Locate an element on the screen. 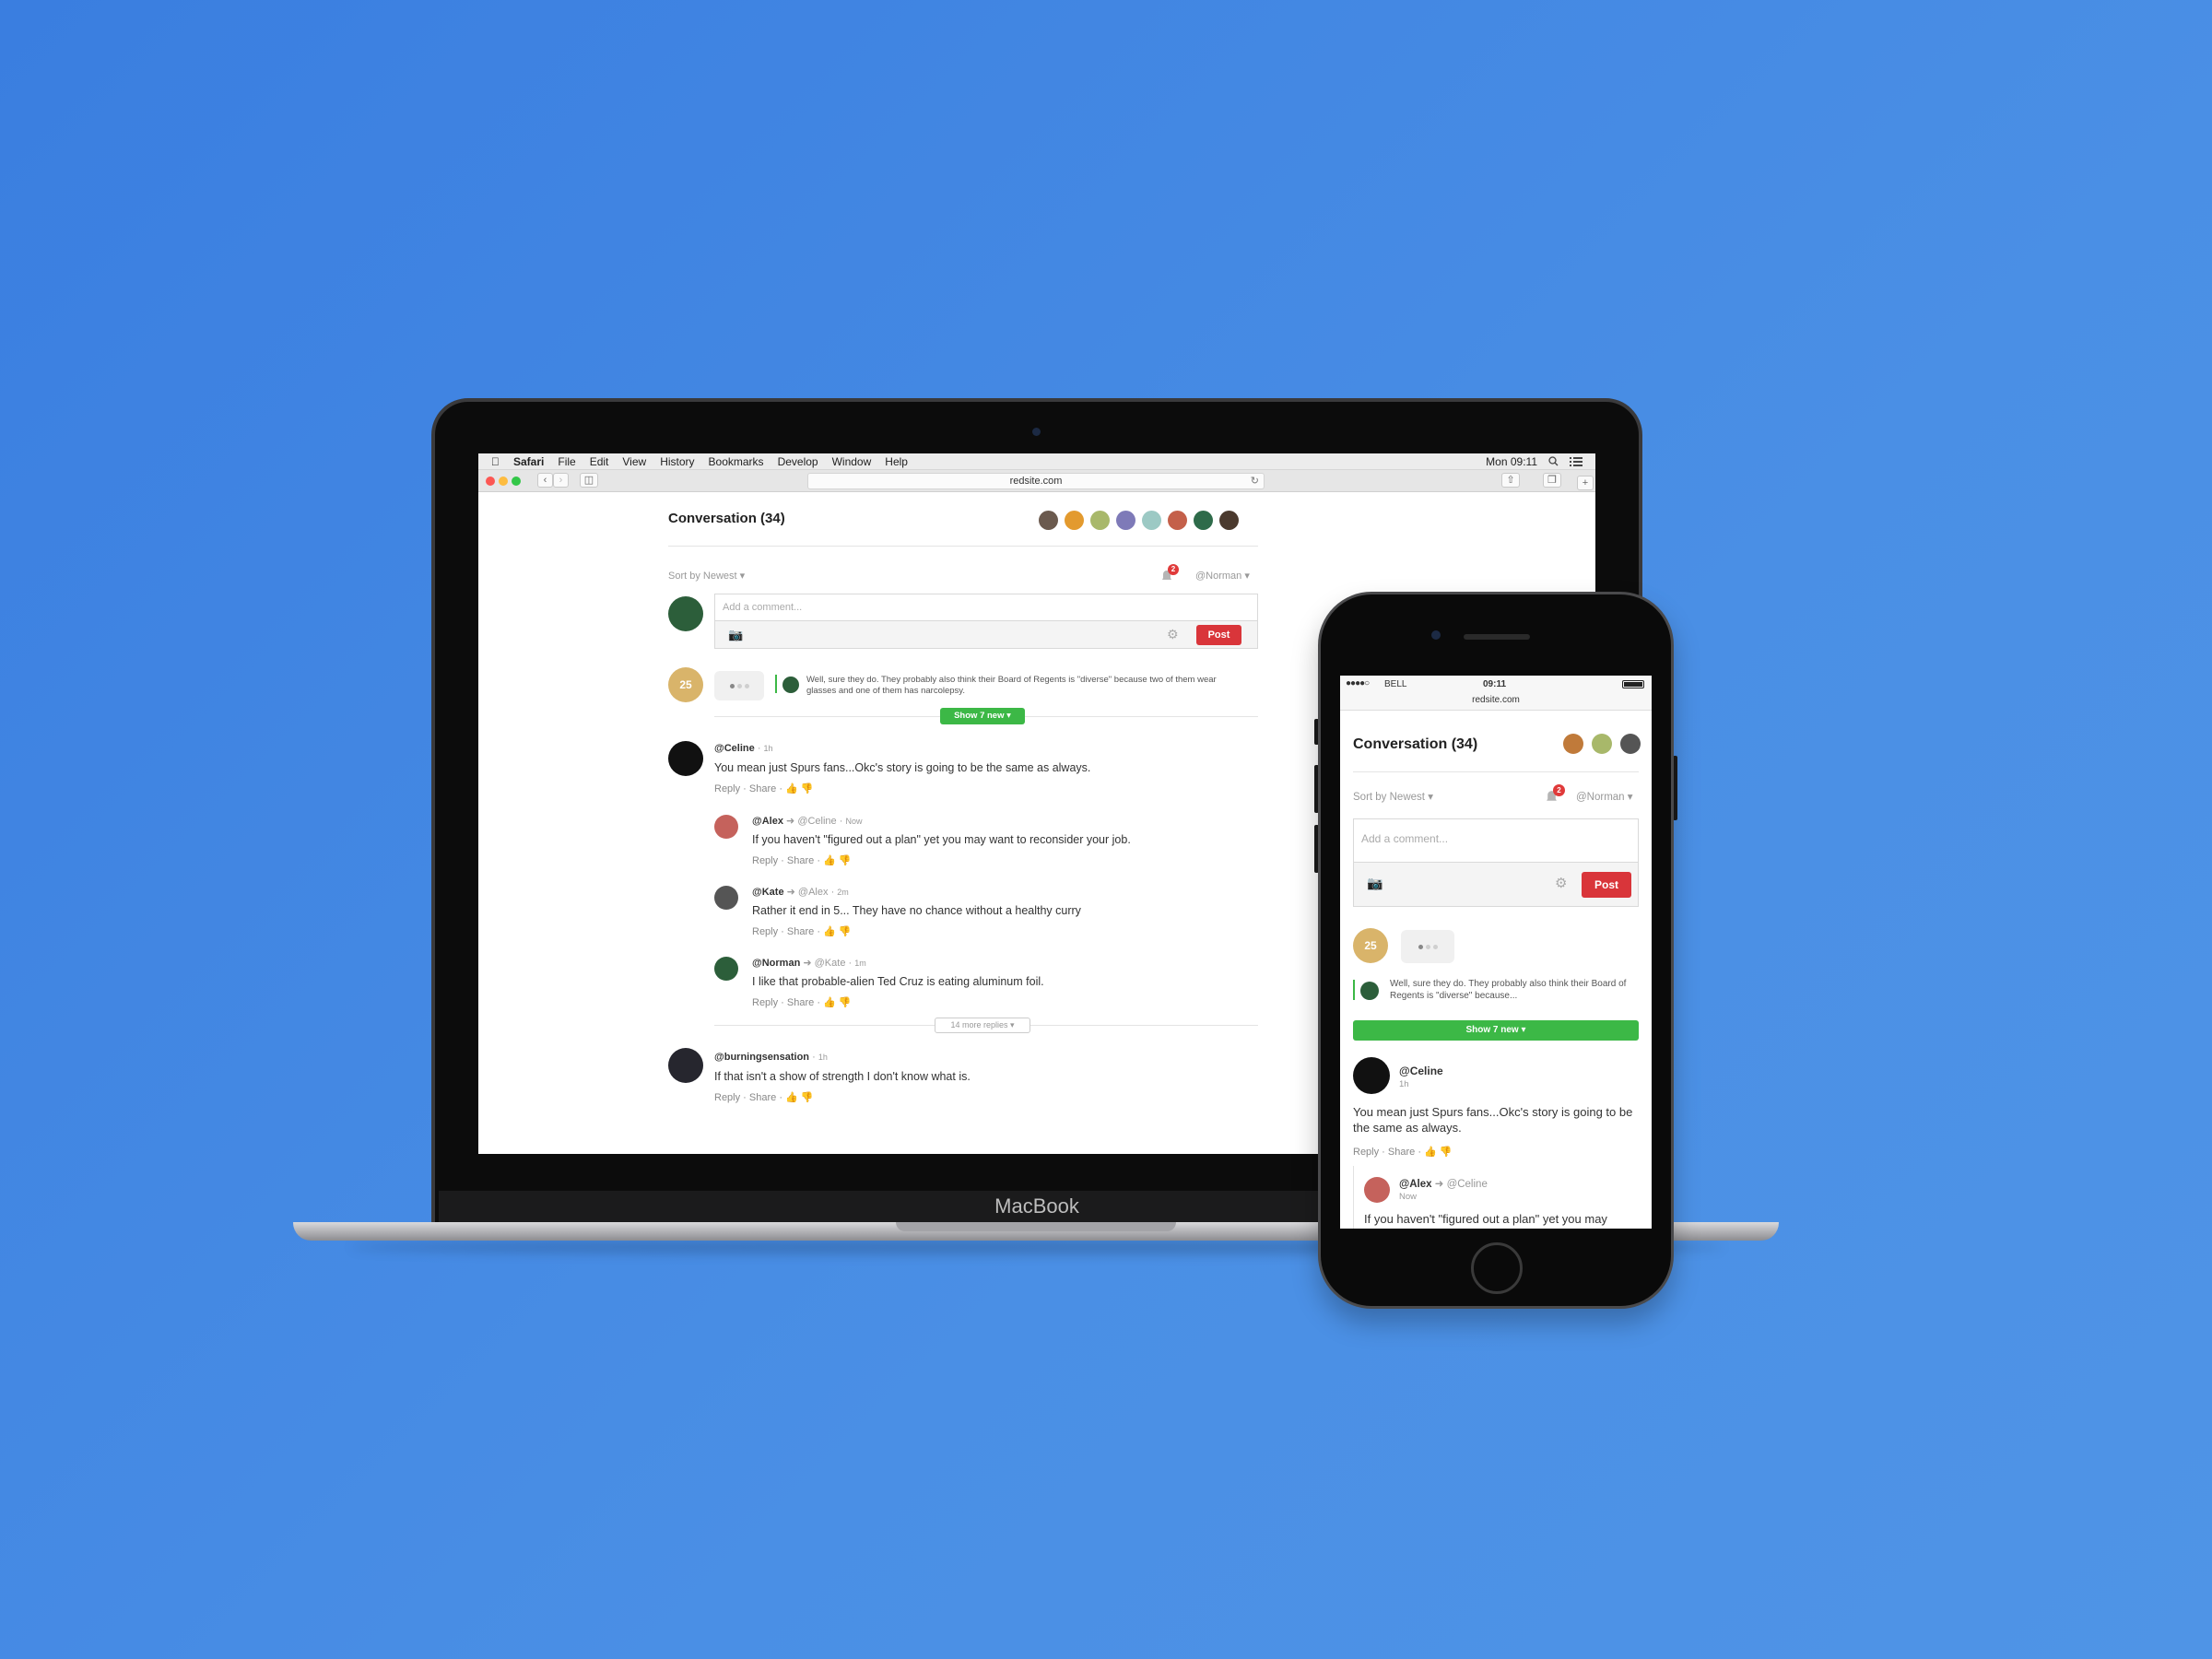 Image resolution: width=2212 pixels, height=1659 pixels. notification-center-icon is located at coordinates (1576, 461).